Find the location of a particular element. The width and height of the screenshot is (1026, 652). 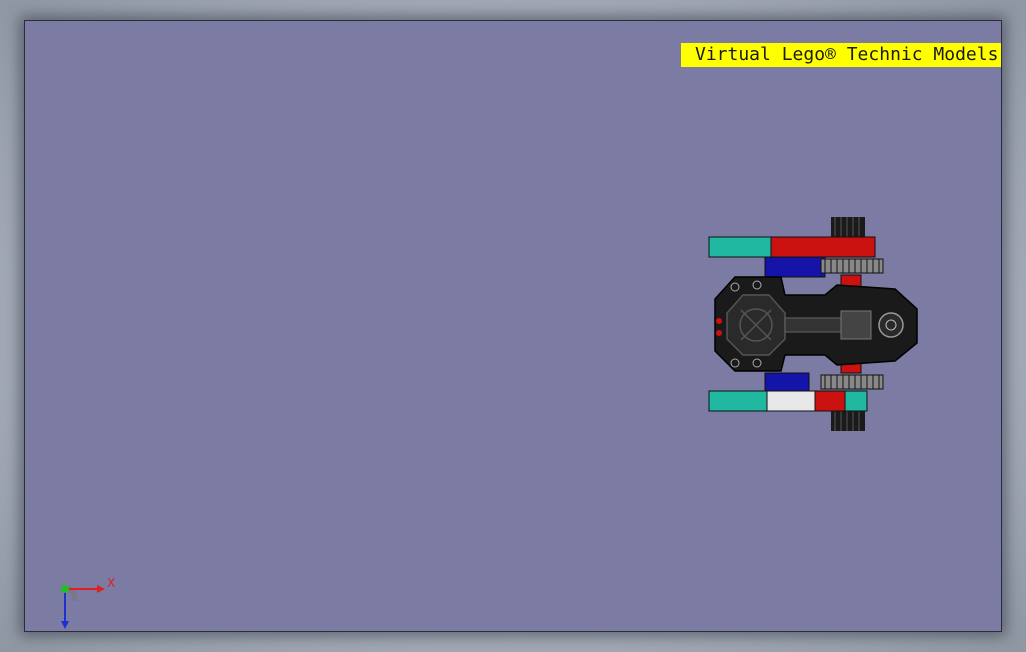

axis-triad: X is located at coordinates (88, 602).